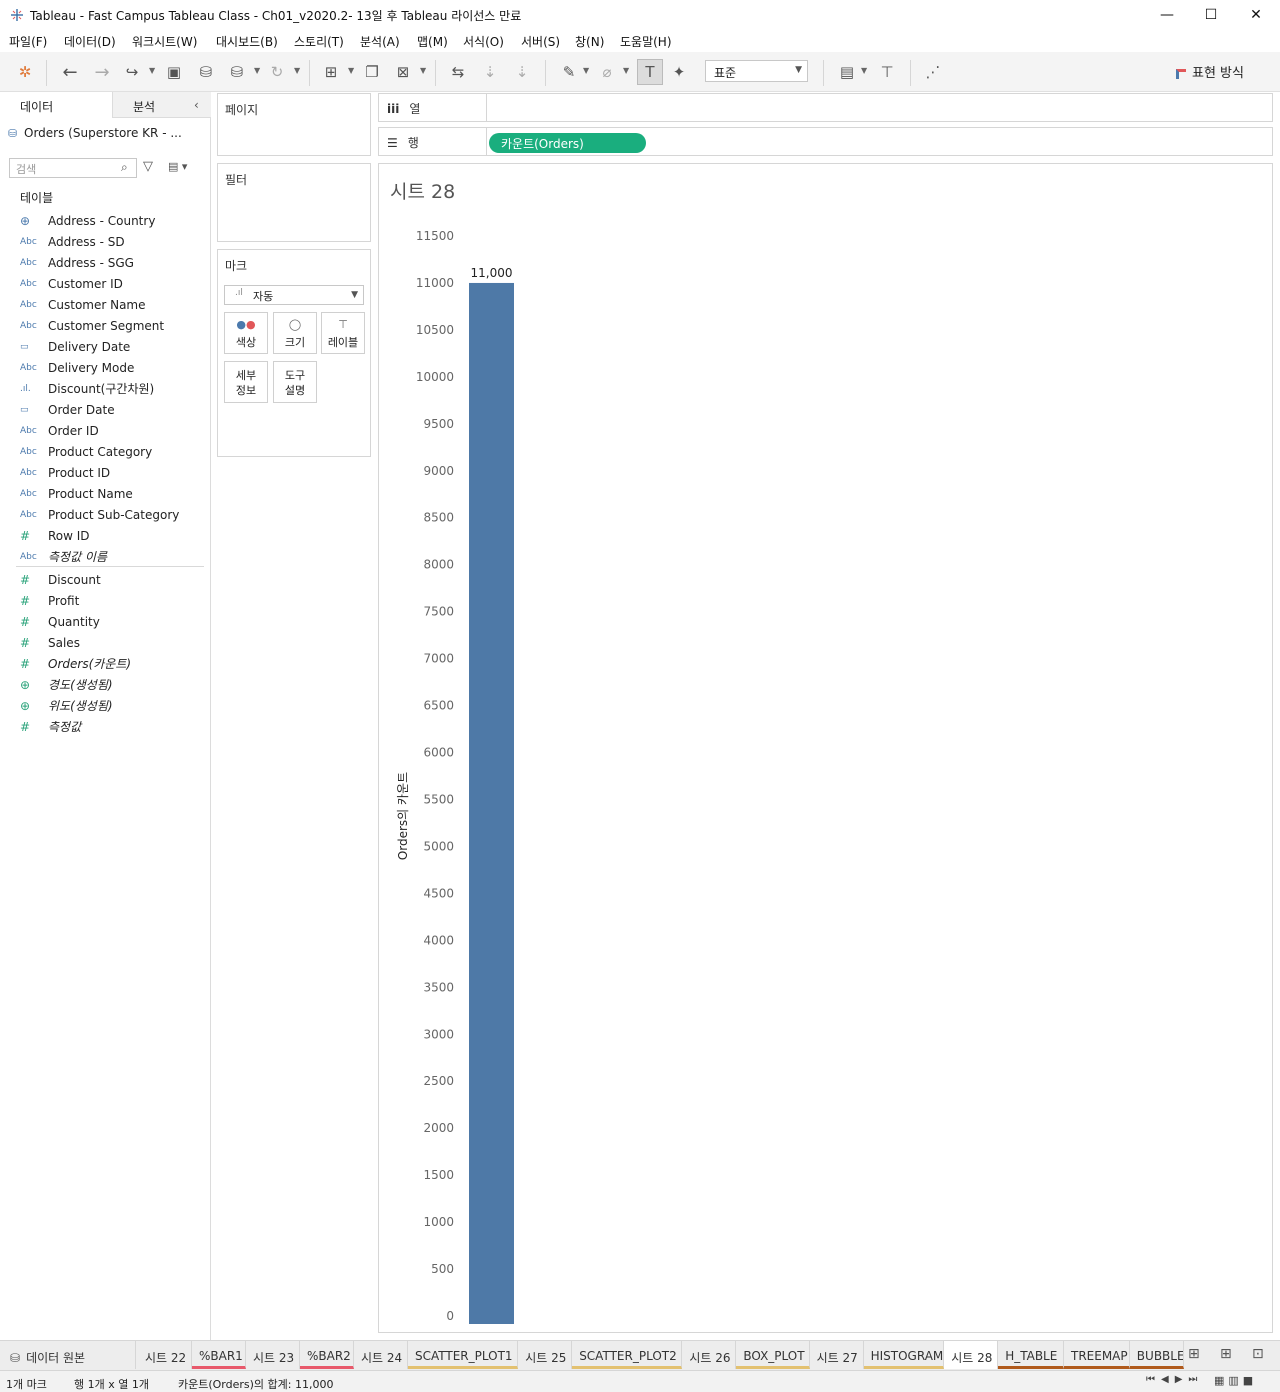  I want to click on sheet-tab: %BAR2, so click(327, 1355).